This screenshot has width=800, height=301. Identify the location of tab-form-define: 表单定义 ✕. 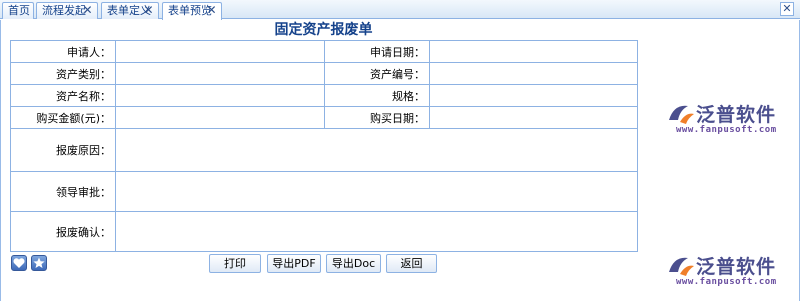
(130, 10).